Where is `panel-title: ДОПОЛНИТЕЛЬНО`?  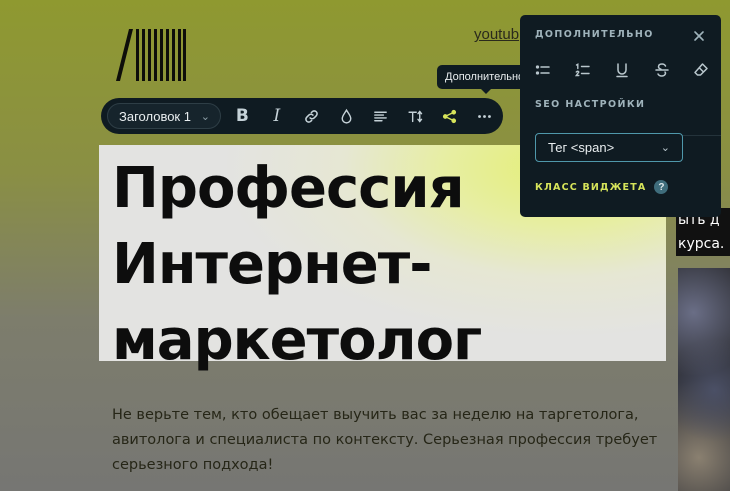 panel-title: ДОПОЛНИТЕЛЬНО is located at coordinates (594, 34).